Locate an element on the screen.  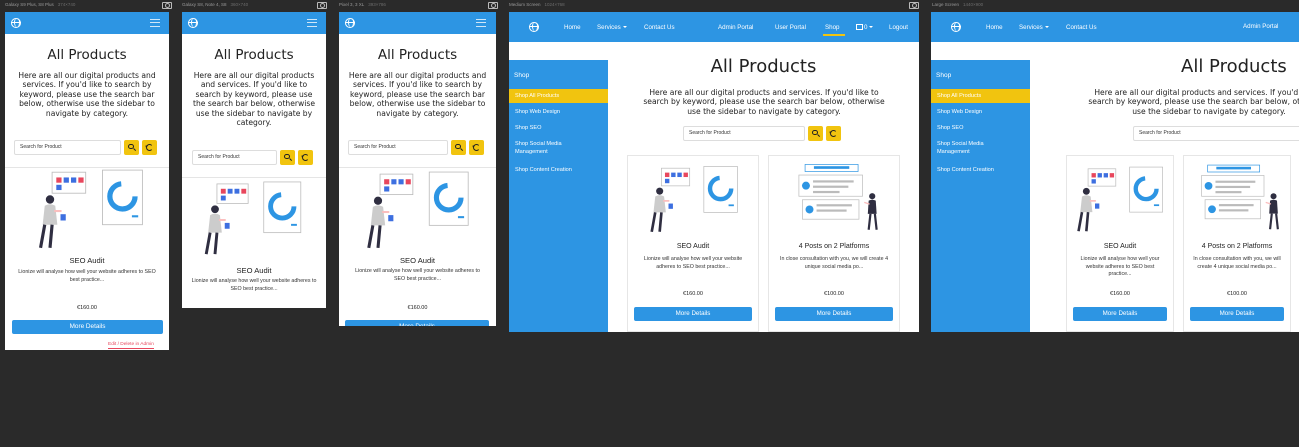
chevron-down-icon is located at coordinates (624, 27).